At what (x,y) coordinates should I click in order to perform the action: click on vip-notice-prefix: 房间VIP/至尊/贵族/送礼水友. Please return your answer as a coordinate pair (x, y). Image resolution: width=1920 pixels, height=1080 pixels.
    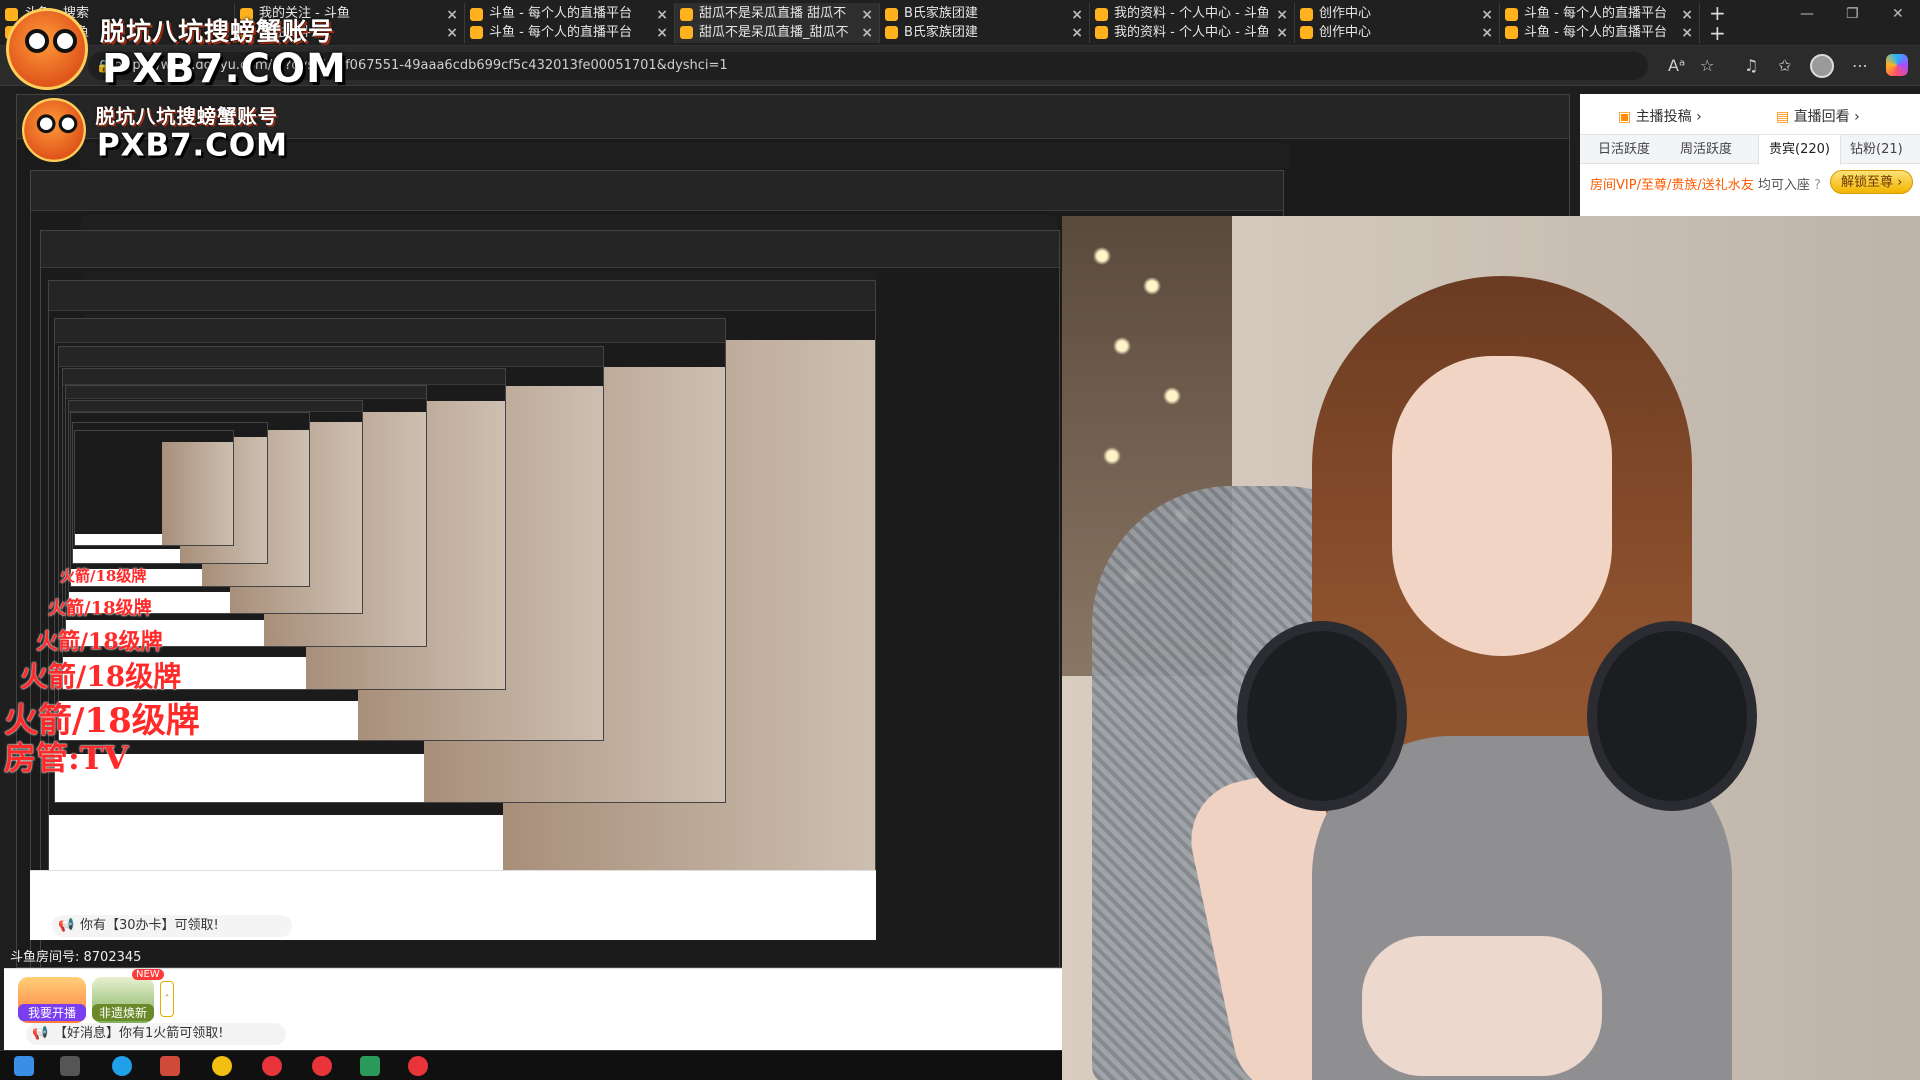
    Looking at the image, I should click on (1672, 185).